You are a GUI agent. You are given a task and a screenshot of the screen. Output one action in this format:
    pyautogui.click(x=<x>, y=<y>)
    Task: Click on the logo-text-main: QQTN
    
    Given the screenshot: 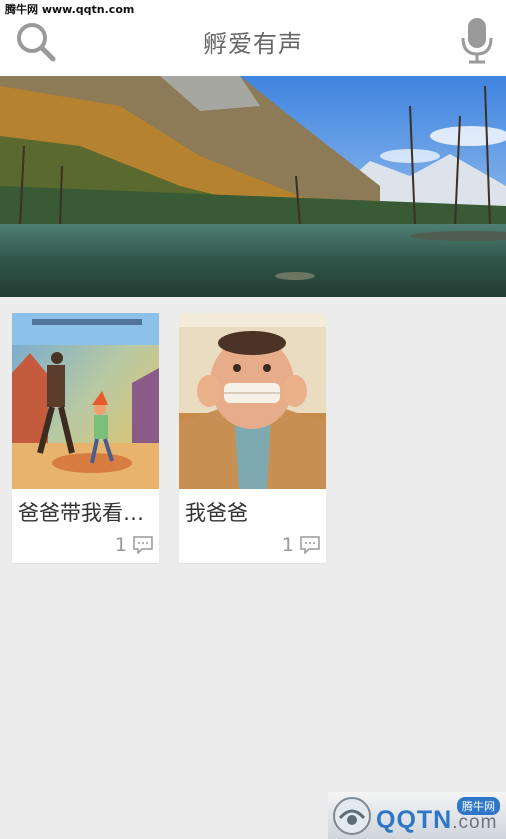 What is the action you would take?
    pyautogui.click(x=414, y=820)
    